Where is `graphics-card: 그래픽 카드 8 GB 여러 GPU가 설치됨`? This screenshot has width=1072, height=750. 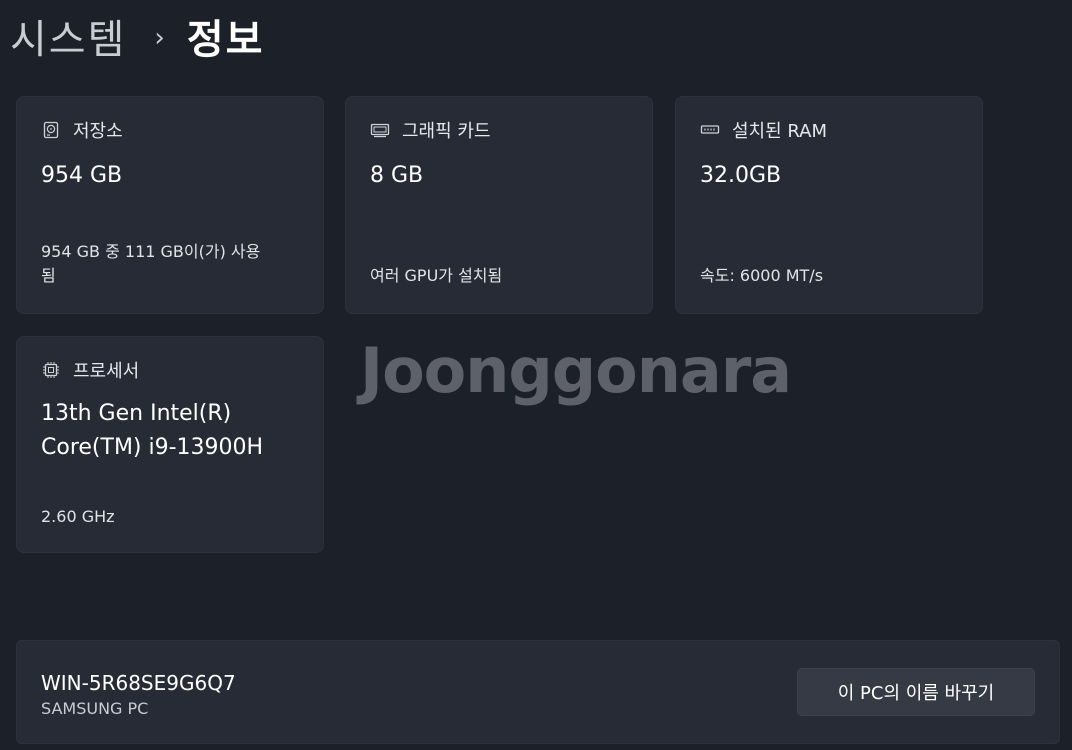 graphics-card: 그래픽 카드 8 GB 여러 GPU가 설치됨 is located at coordinates (499, 205).